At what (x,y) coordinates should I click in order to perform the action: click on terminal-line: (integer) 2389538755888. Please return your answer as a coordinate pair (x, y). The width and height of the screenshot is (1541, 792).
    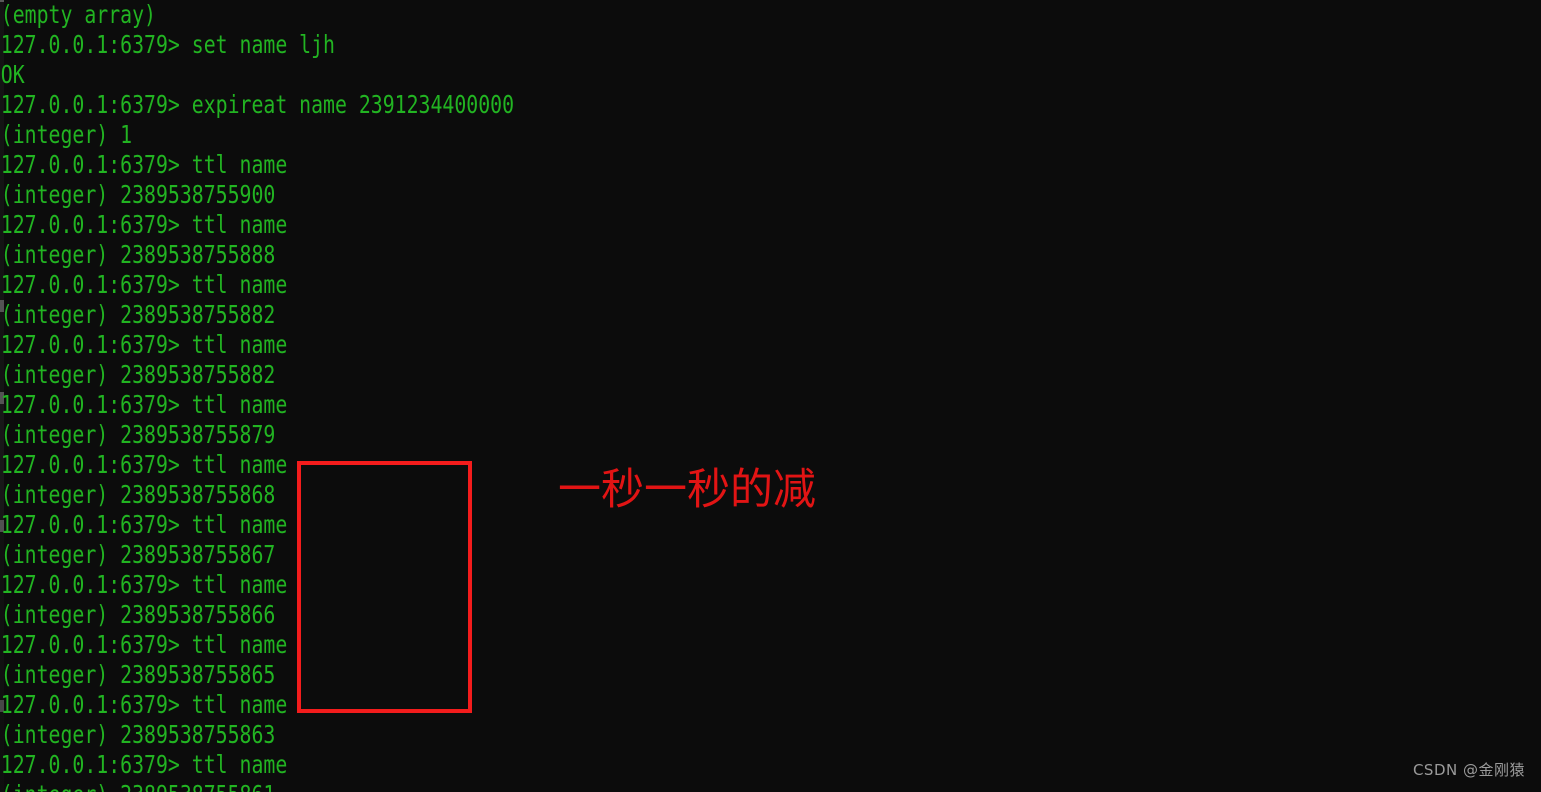
    Looking at the image, I should click on (138, 254).